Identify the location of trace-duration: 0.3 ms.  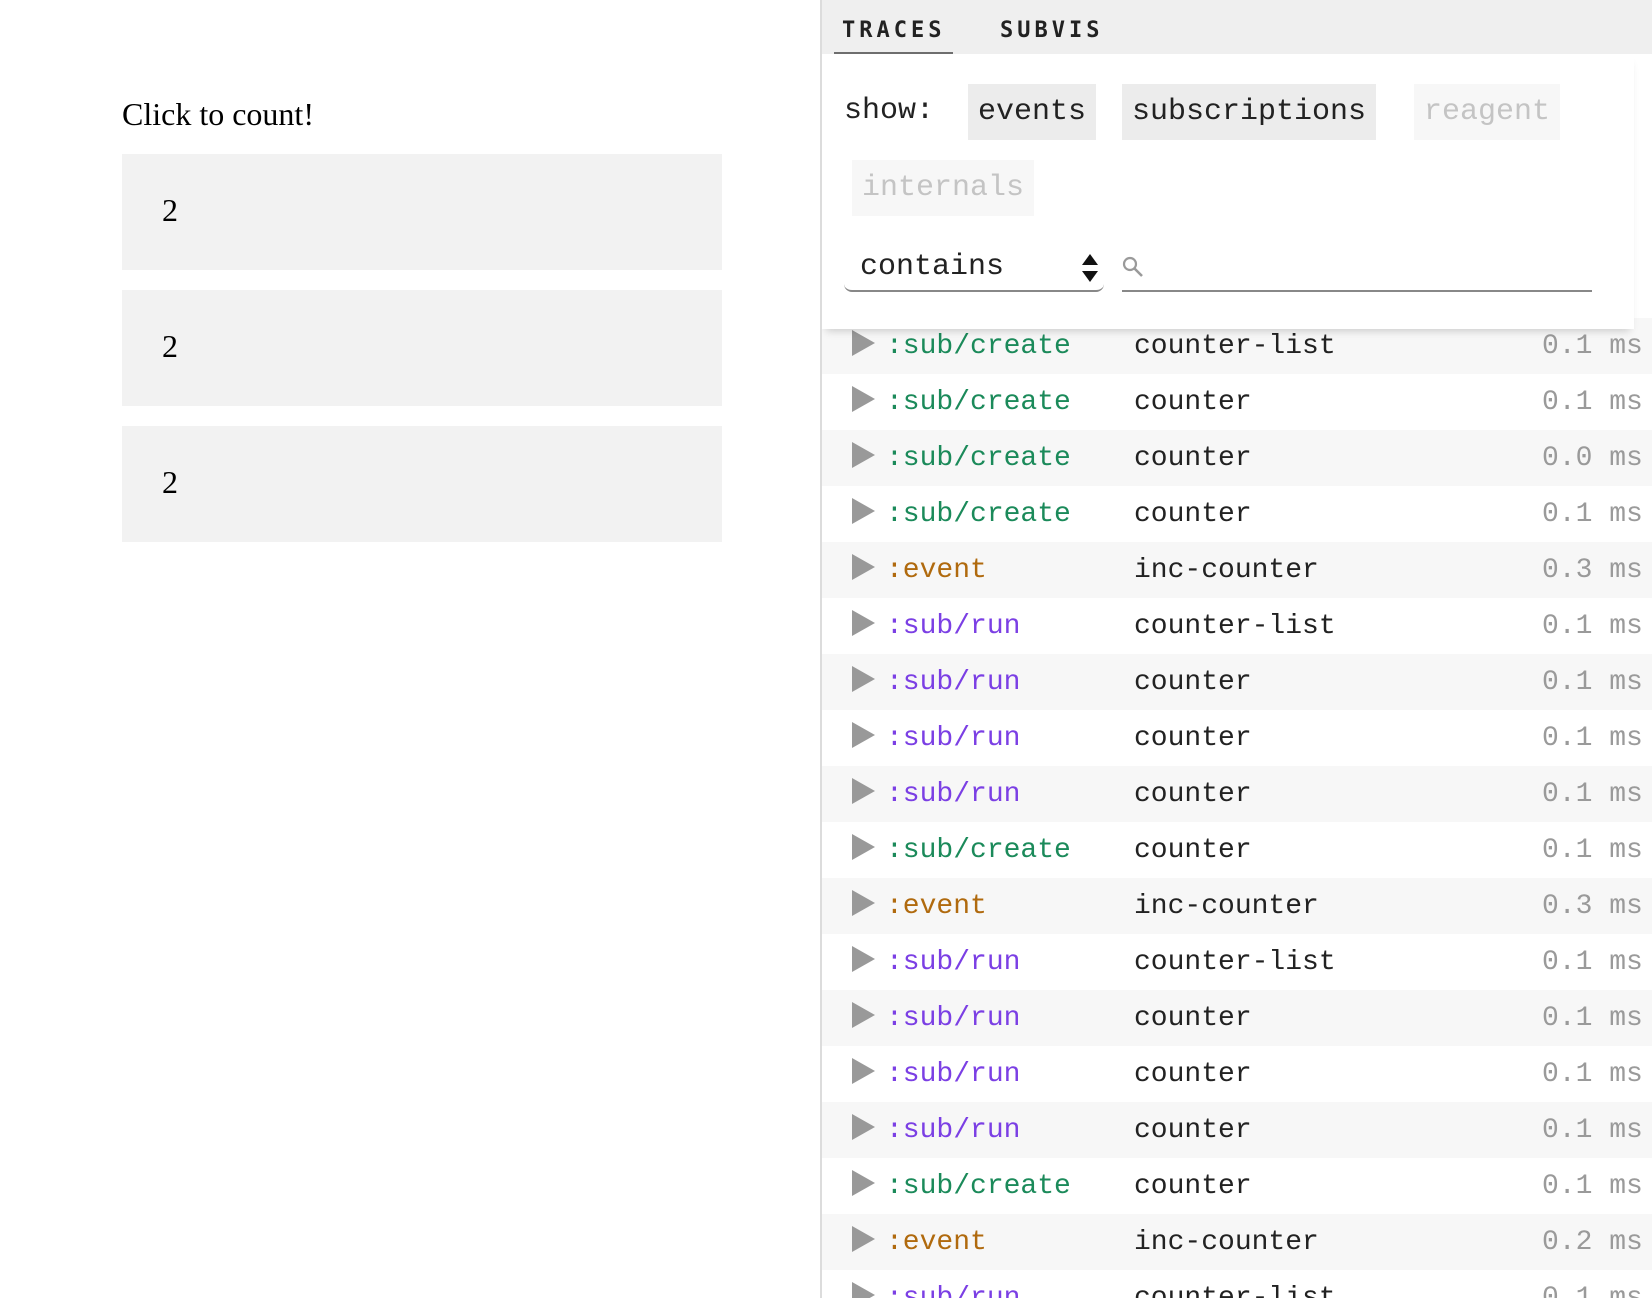
(1592, 906).